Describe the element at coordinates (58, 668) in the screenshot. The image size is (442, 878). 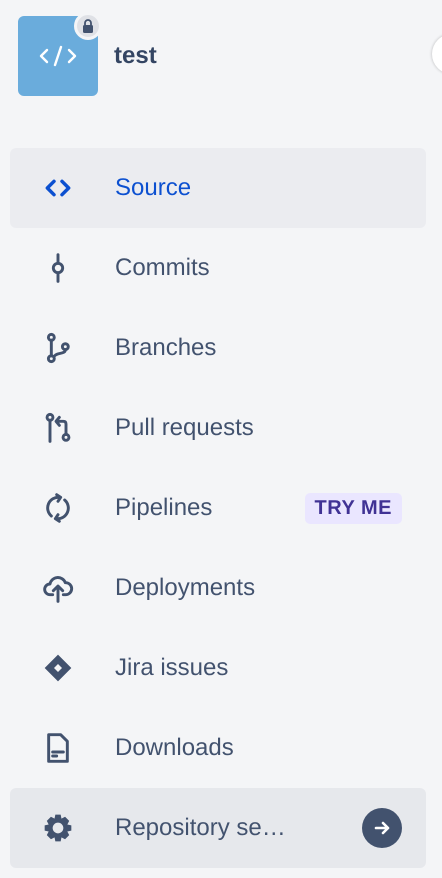
I see `diamond-icon` at that location.